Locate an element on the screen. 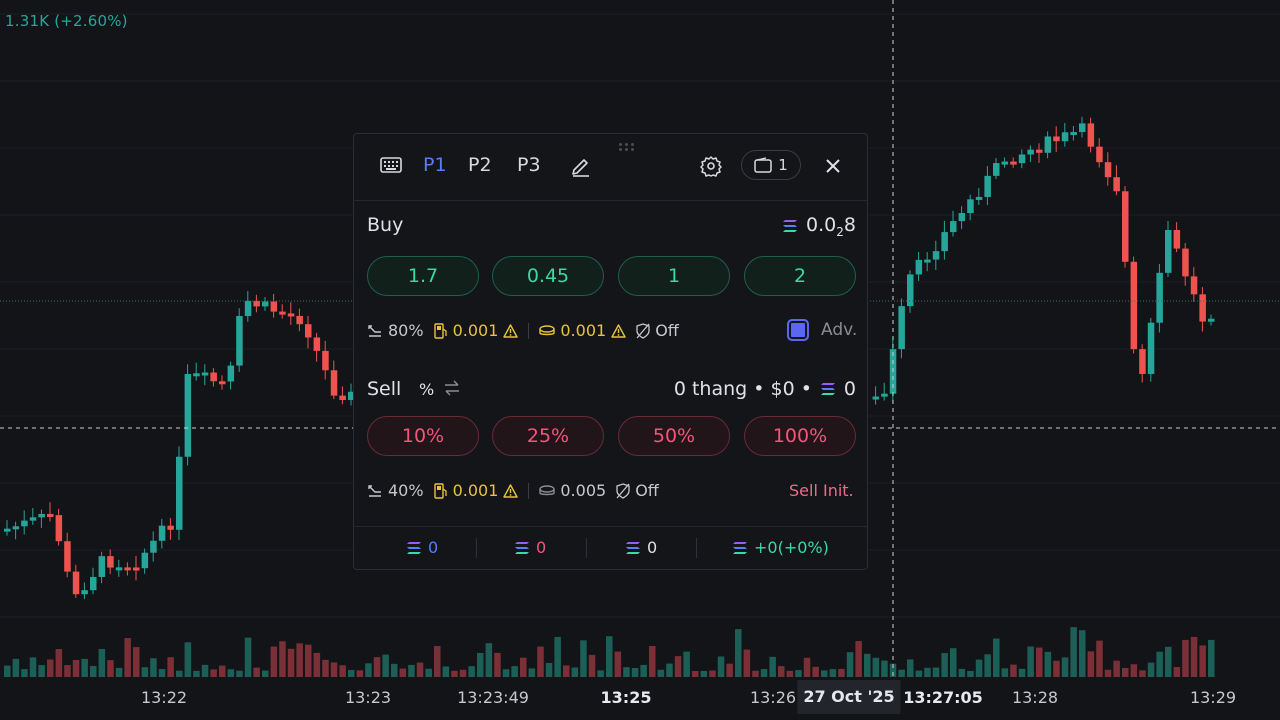 The height and width of the screenshot is (720, 1280). advanced-toggle: Adv. is located at coordinates (822, 330).